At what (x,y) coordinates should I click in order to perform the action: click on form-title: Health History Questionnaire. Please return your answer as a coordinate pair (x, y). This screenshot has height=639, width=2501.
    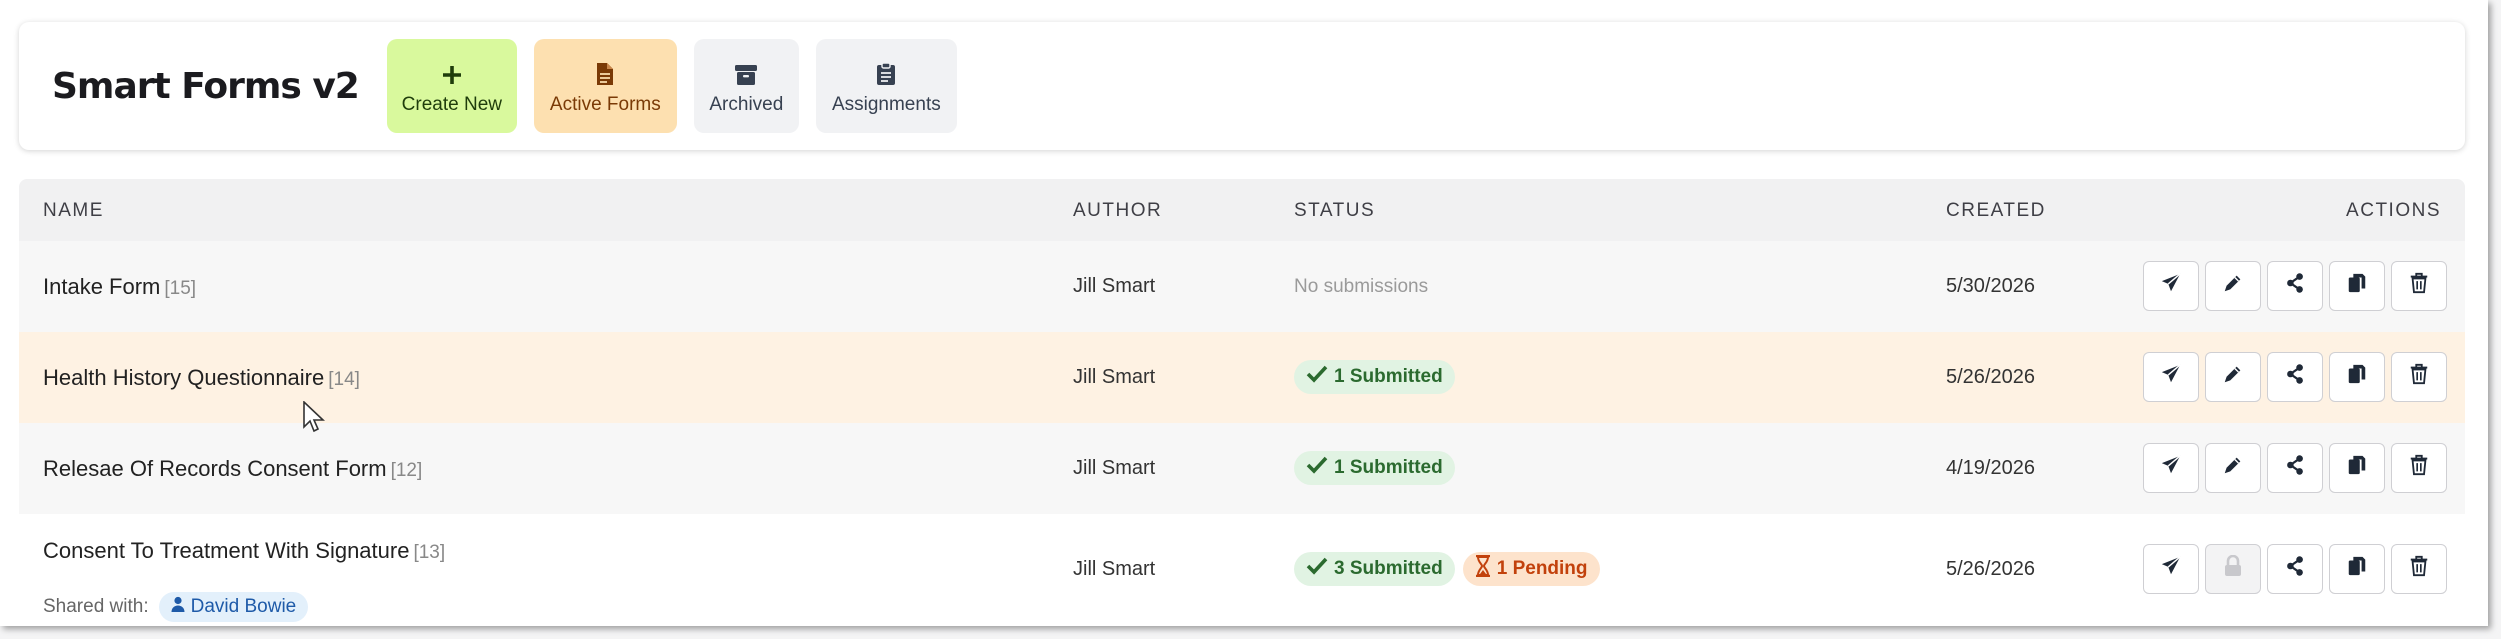
    Looking at the image, I should click on (184, 377).